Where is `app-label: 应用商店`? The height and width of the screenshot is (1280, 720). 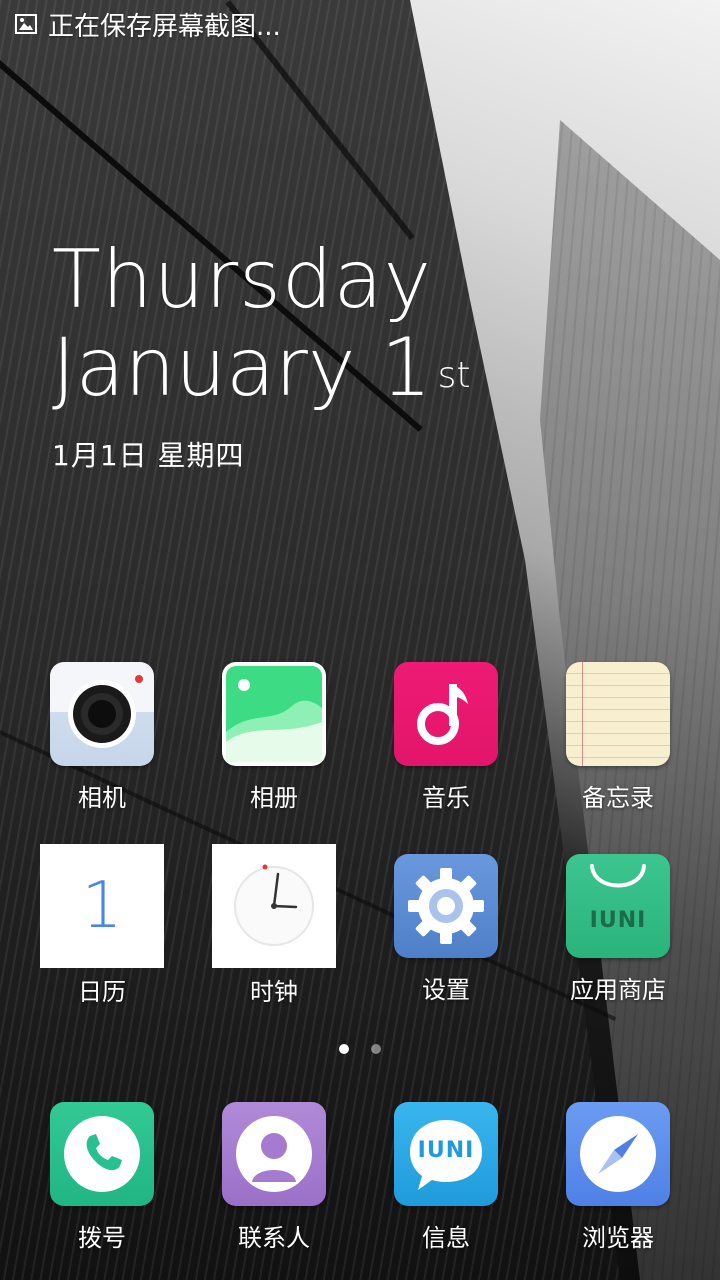
app-label: 应用商店 is located at coordinates (618, 990).